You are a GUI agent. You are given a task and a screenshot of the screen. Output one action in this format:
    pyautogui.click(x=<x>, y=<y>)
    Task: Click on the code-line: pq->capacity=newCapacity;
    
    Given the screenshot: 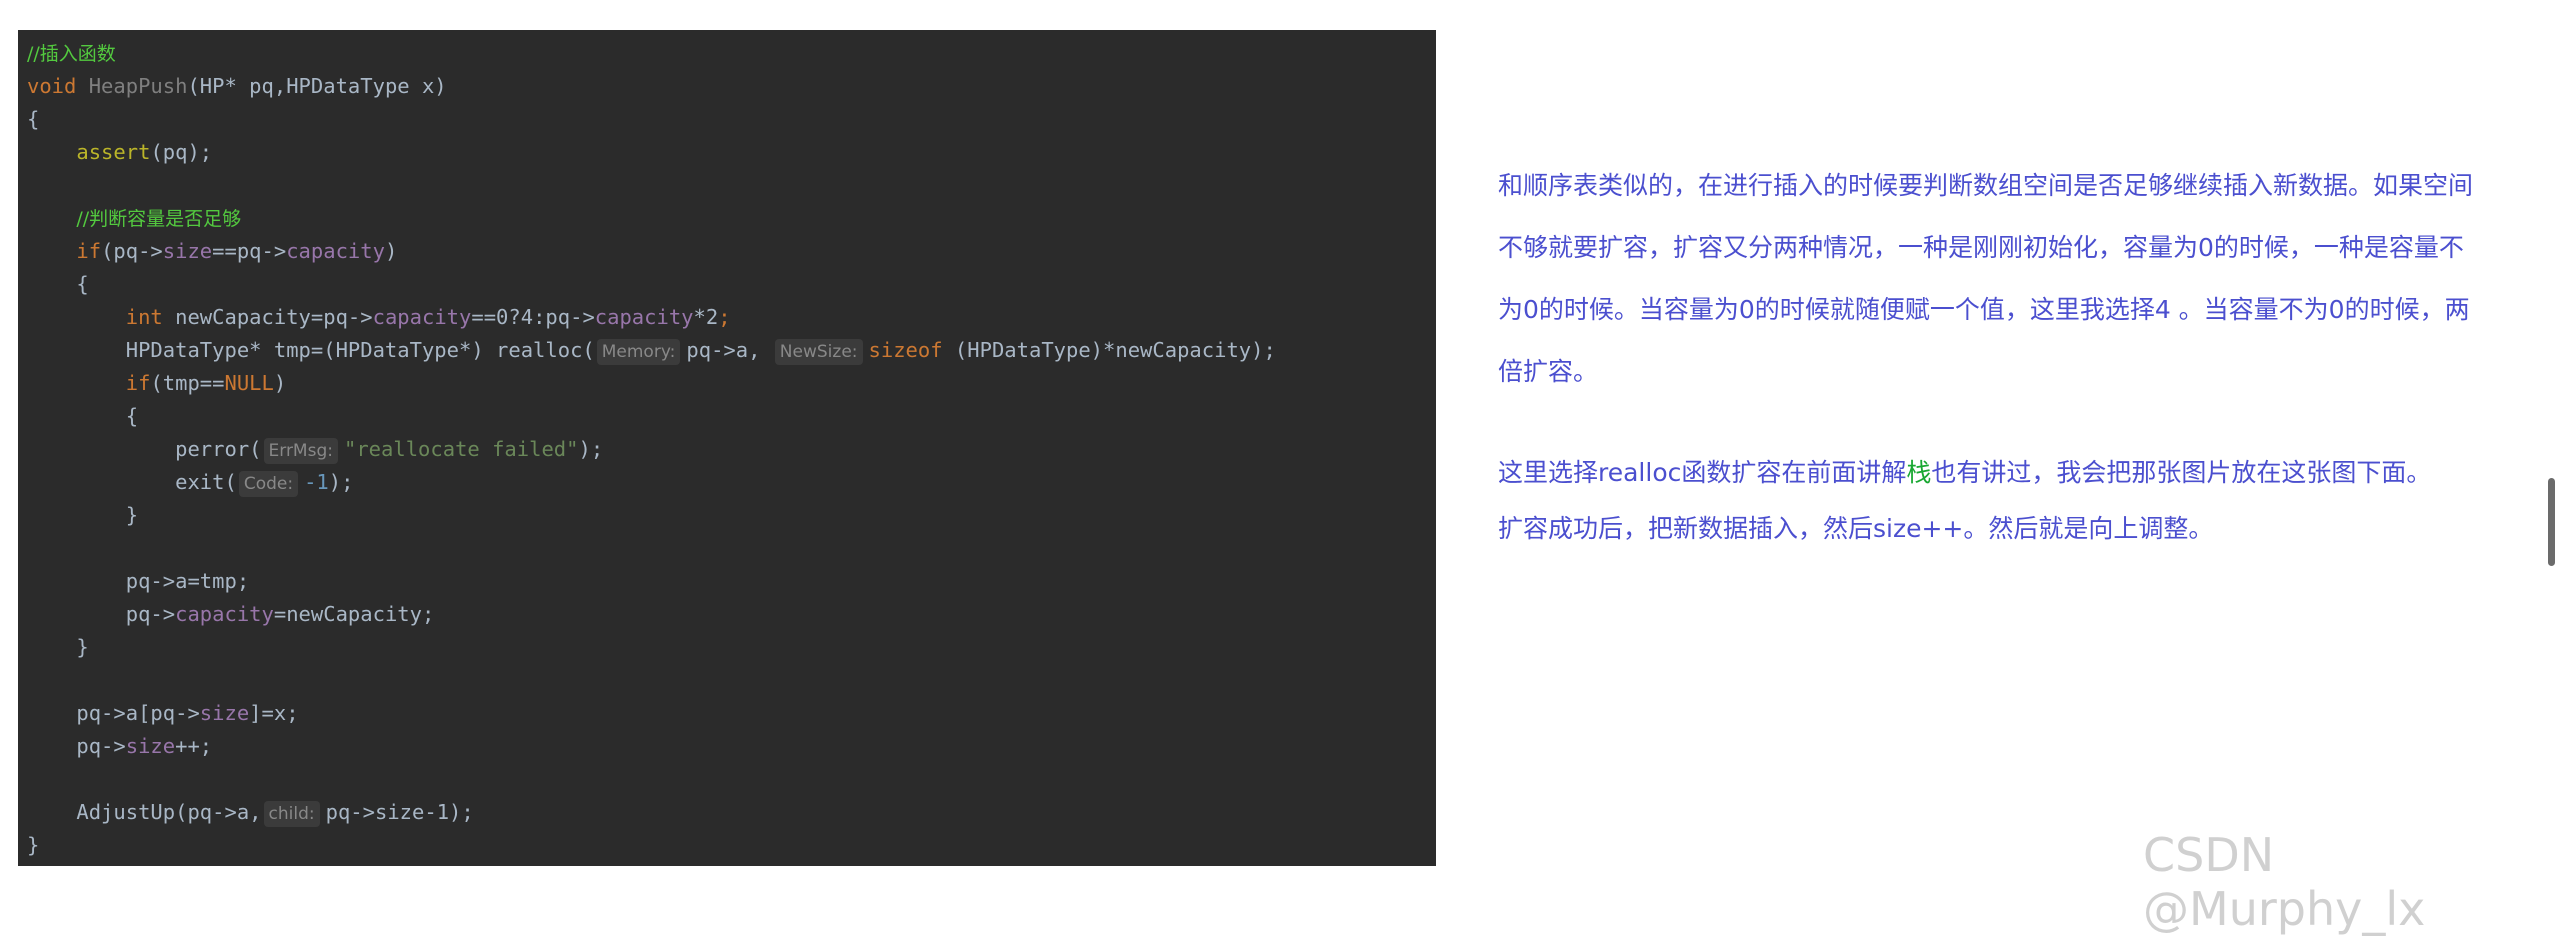 What is the action you would take?
    pyautogui.click(x=731, y=614)
    